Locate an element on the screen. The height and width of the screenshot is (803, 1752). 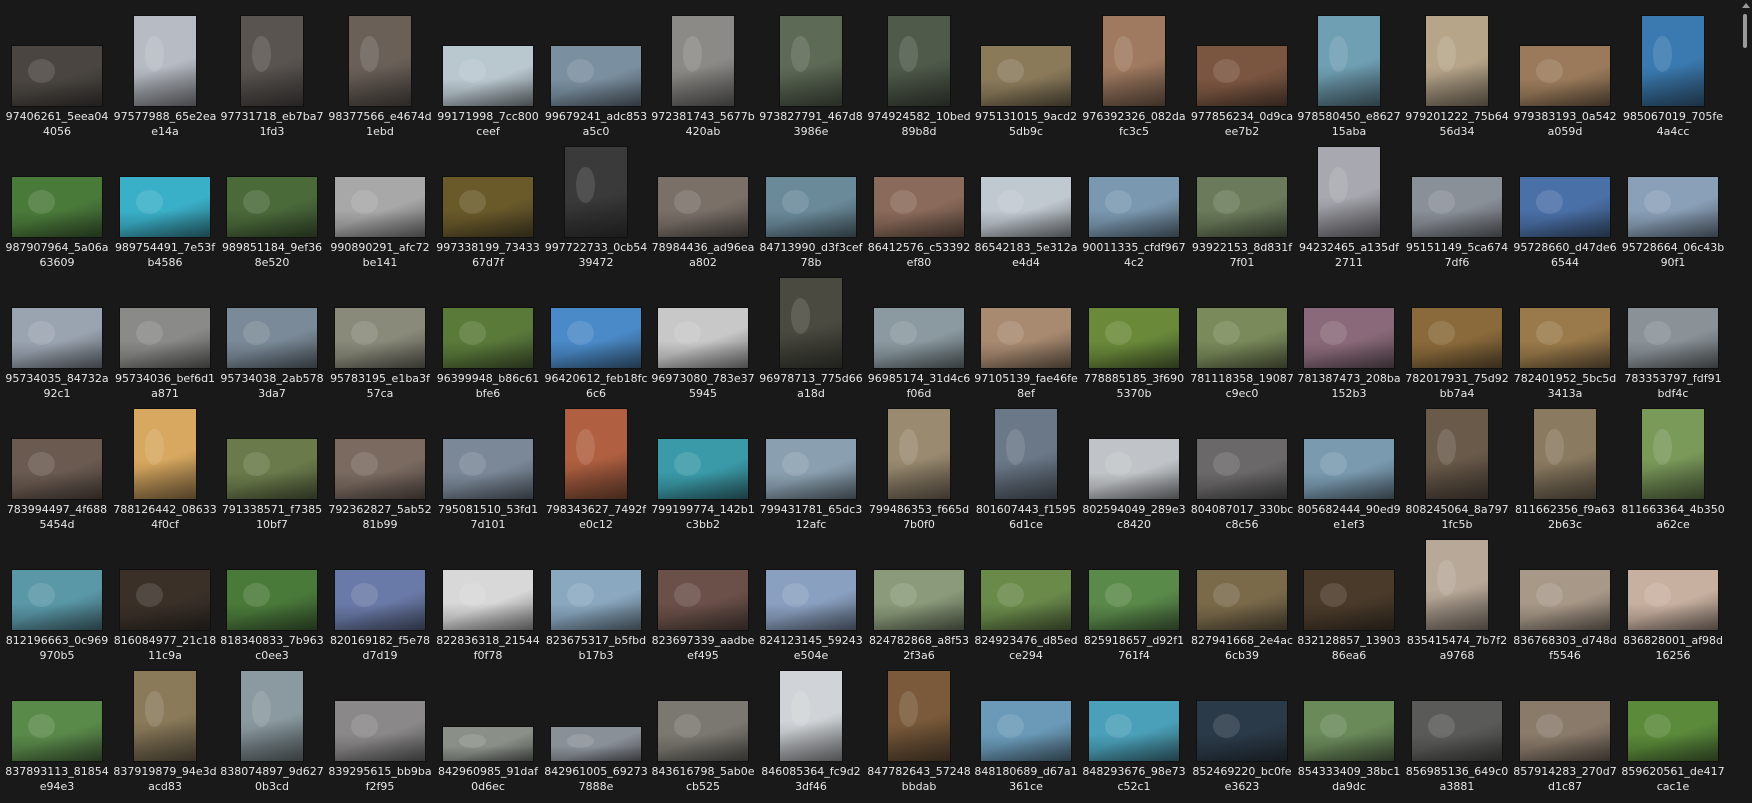
file-item: 778885185_3f690 5370b is located at coordinates (1134, 333).